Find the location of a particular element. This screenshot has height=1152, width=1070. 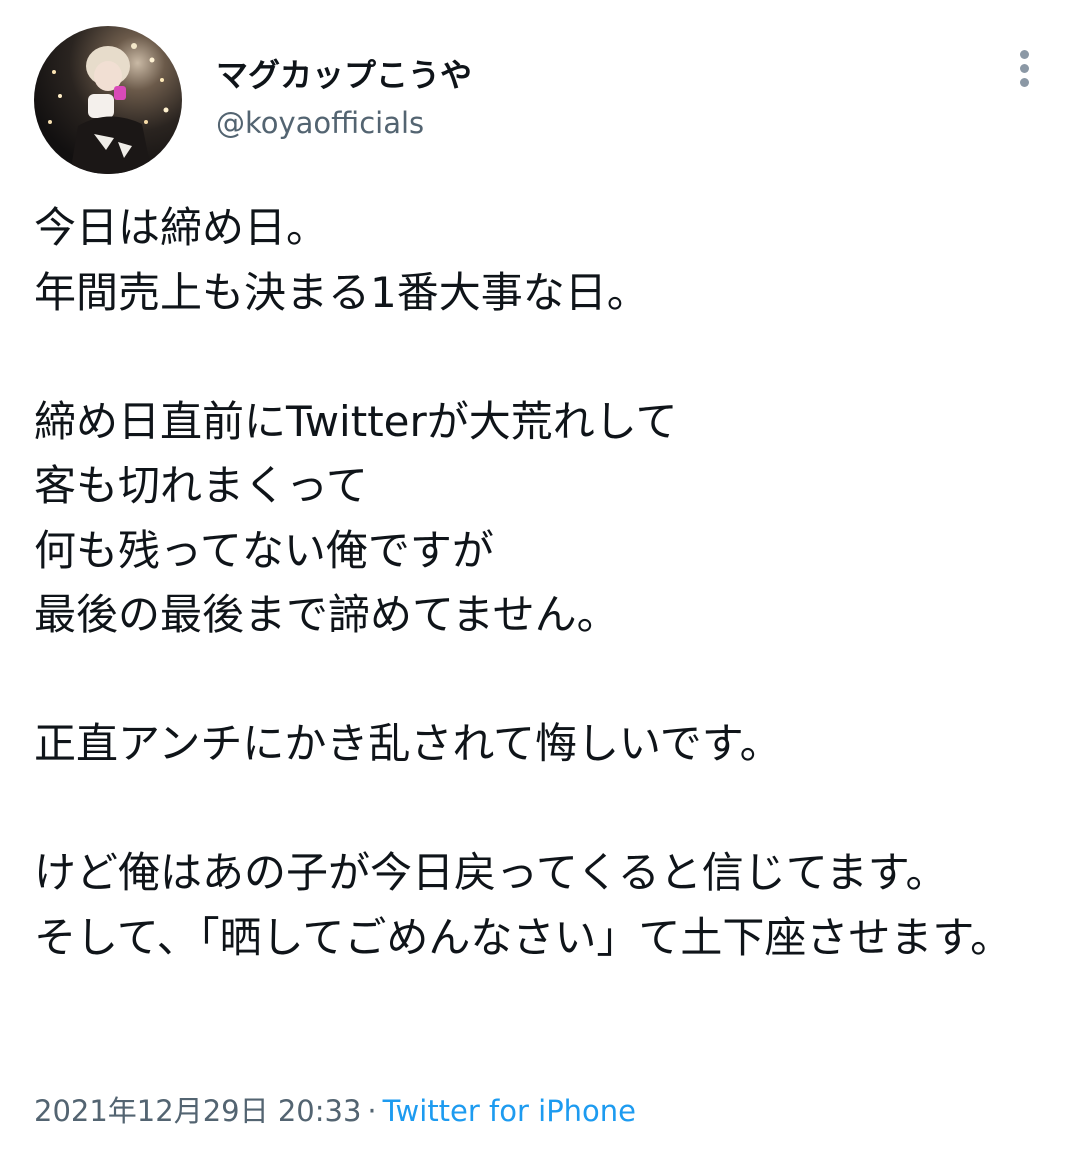

source-link: Twitter for iPhone is located at coordinates (509, 1111).